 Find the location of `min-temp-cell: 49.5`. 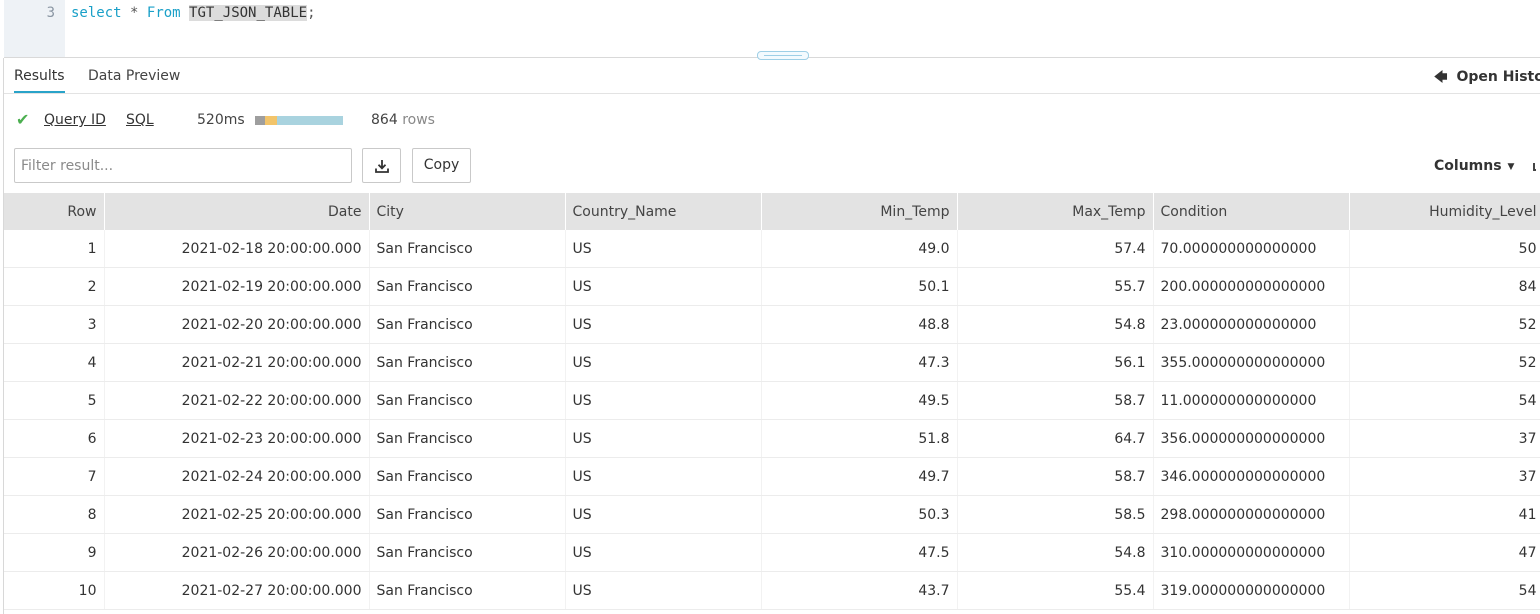

min-temp-cell: 49.5 is located at coordinates (859, 400).